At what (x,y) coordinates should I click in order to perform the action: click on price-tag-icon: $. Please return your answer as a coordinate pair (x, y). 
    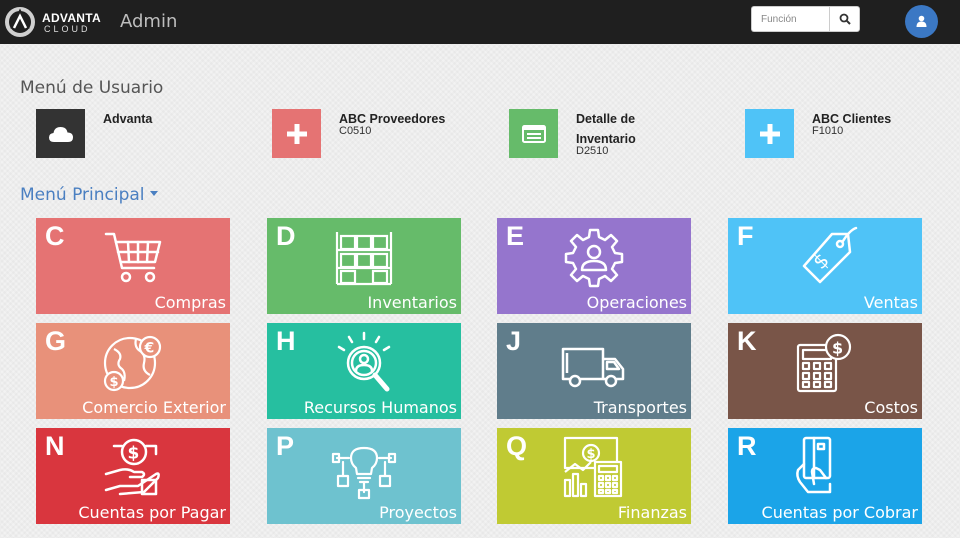
    Looking at the image, I should click on (830, 255).